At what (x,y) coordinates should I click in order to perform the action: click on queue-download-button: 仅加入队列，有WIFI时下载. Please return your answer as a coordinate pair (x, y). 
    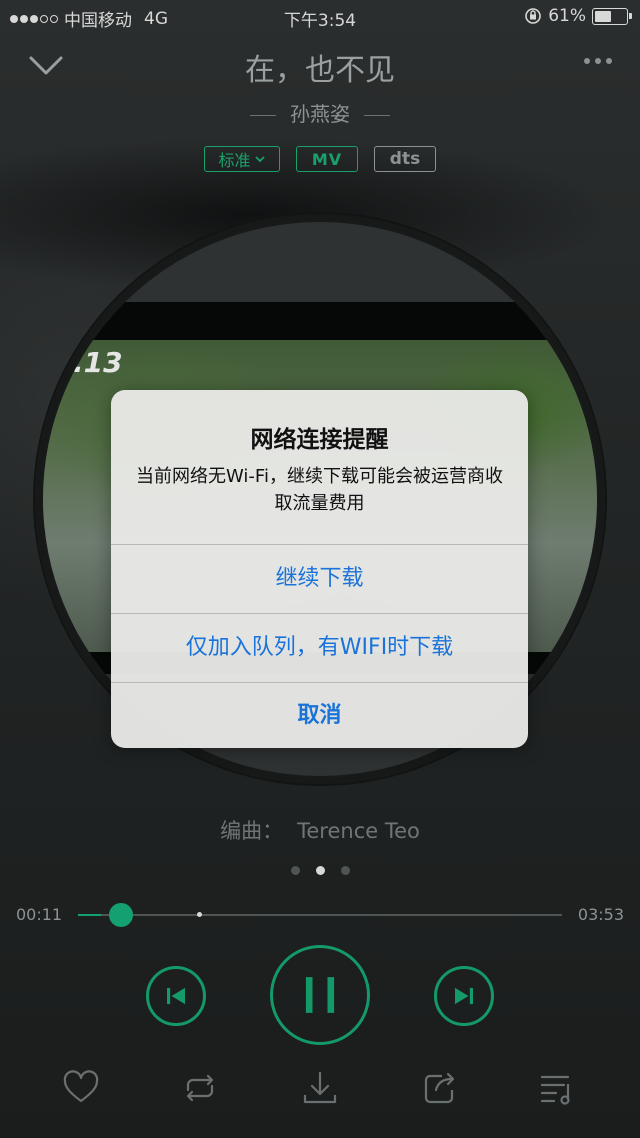
    Looking at the image, I should click on (319, 647).